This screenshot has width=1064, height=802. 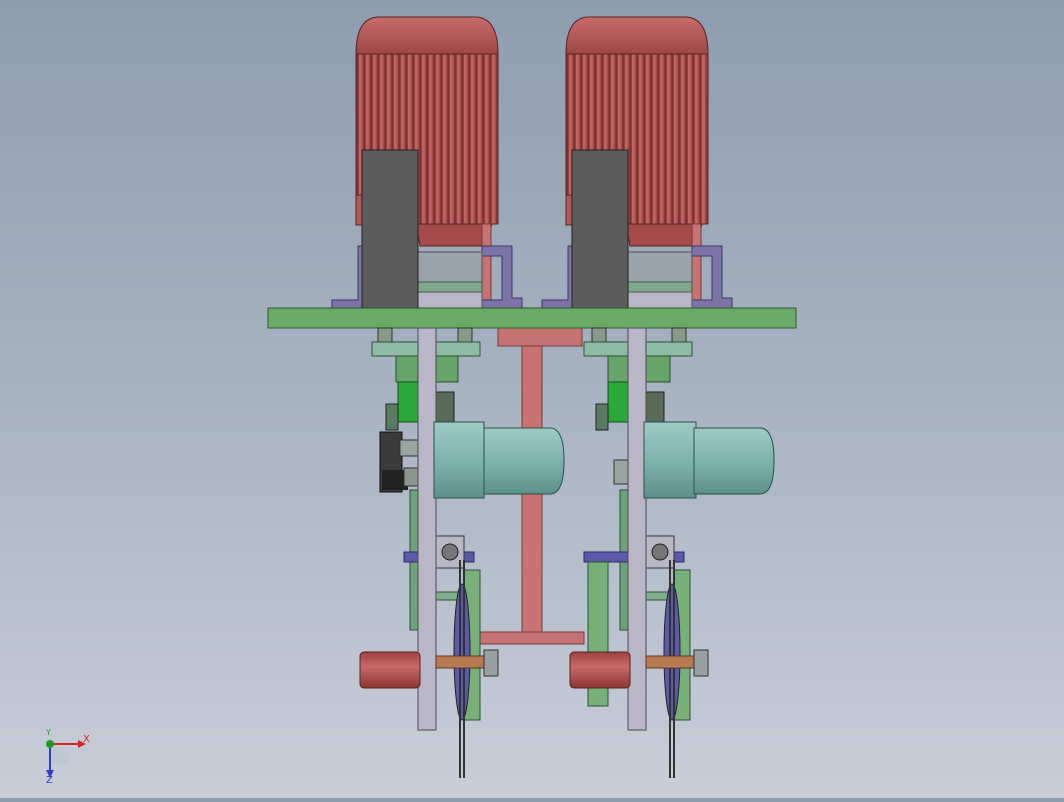 What do you see at coordinates (600, 670) in the screenshot?
I see `right-roller` at bounding box center [600, 670].